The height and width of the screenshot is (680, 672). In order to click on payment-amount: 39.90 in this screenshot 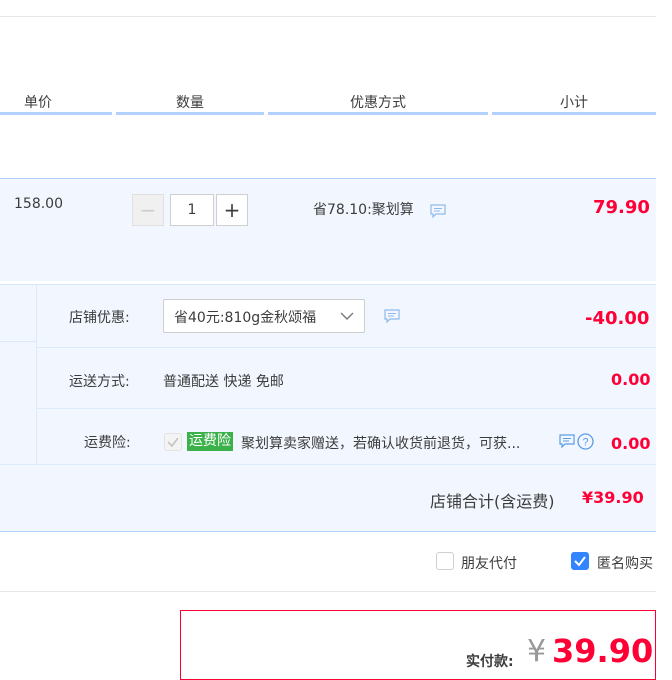, I will do `click(603, 651)`.